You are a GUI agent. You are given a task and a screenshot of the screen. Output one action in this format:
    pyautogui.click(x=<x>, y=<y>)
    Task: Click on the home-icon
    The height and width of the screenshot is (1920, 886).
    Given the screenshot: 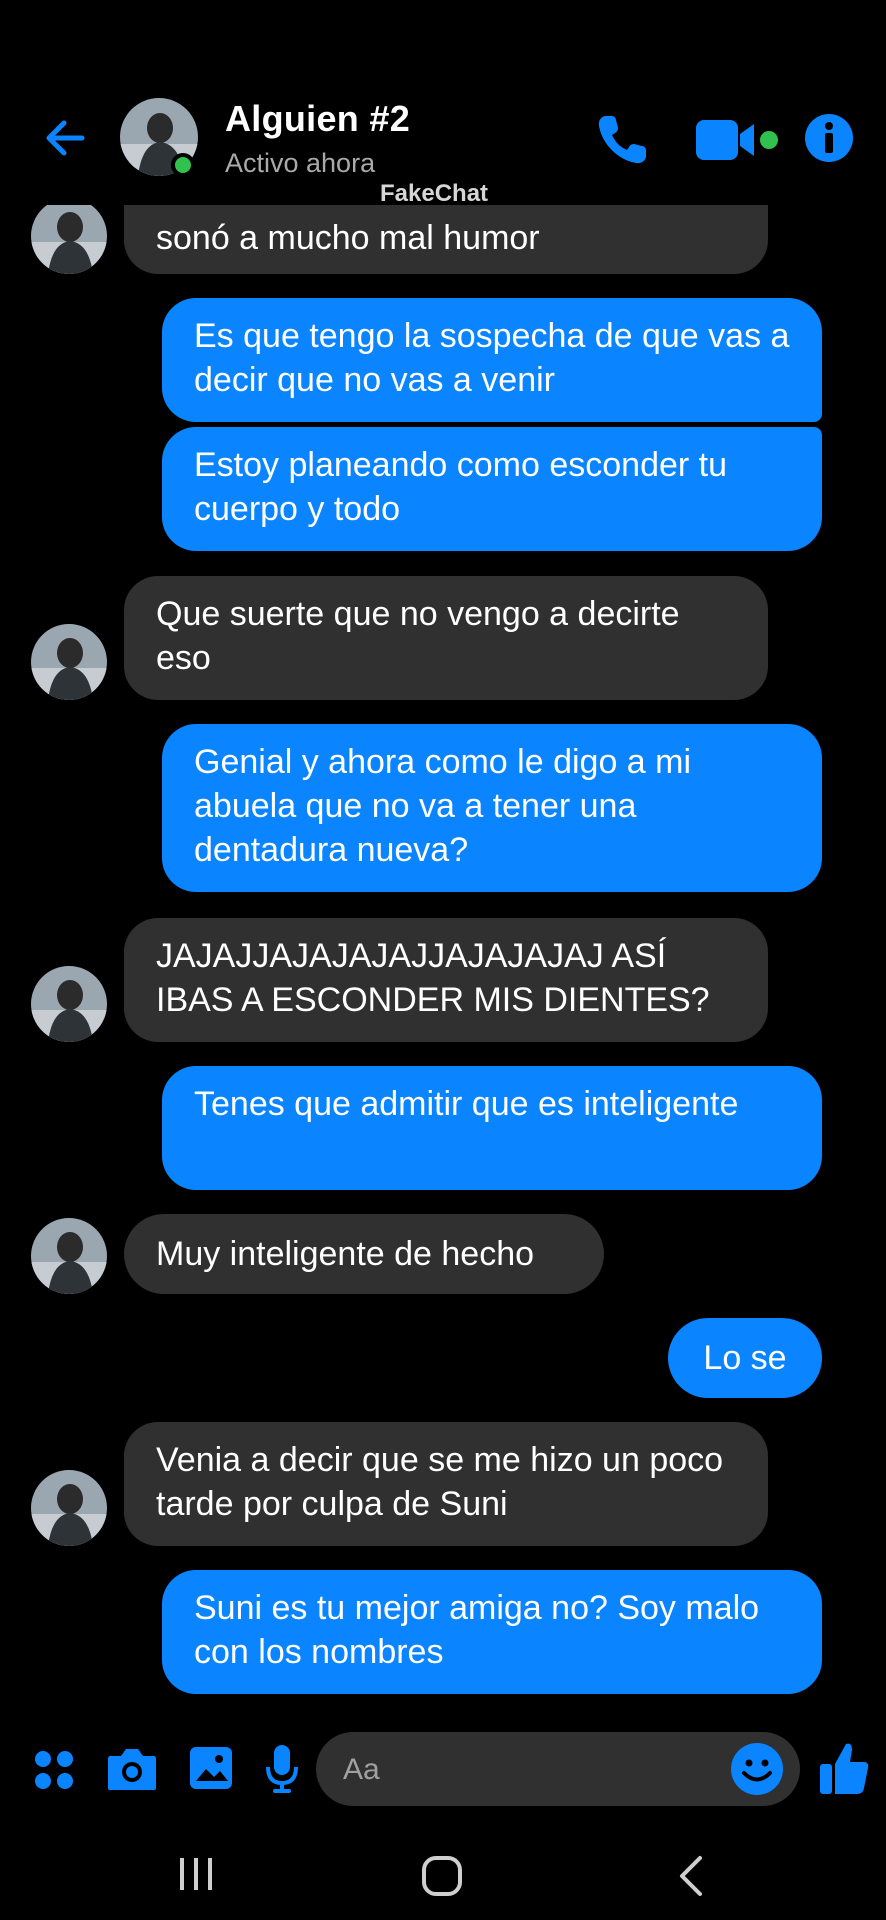 What is the action you would take?
    pyautogui.click(x=442, y=1876)
    